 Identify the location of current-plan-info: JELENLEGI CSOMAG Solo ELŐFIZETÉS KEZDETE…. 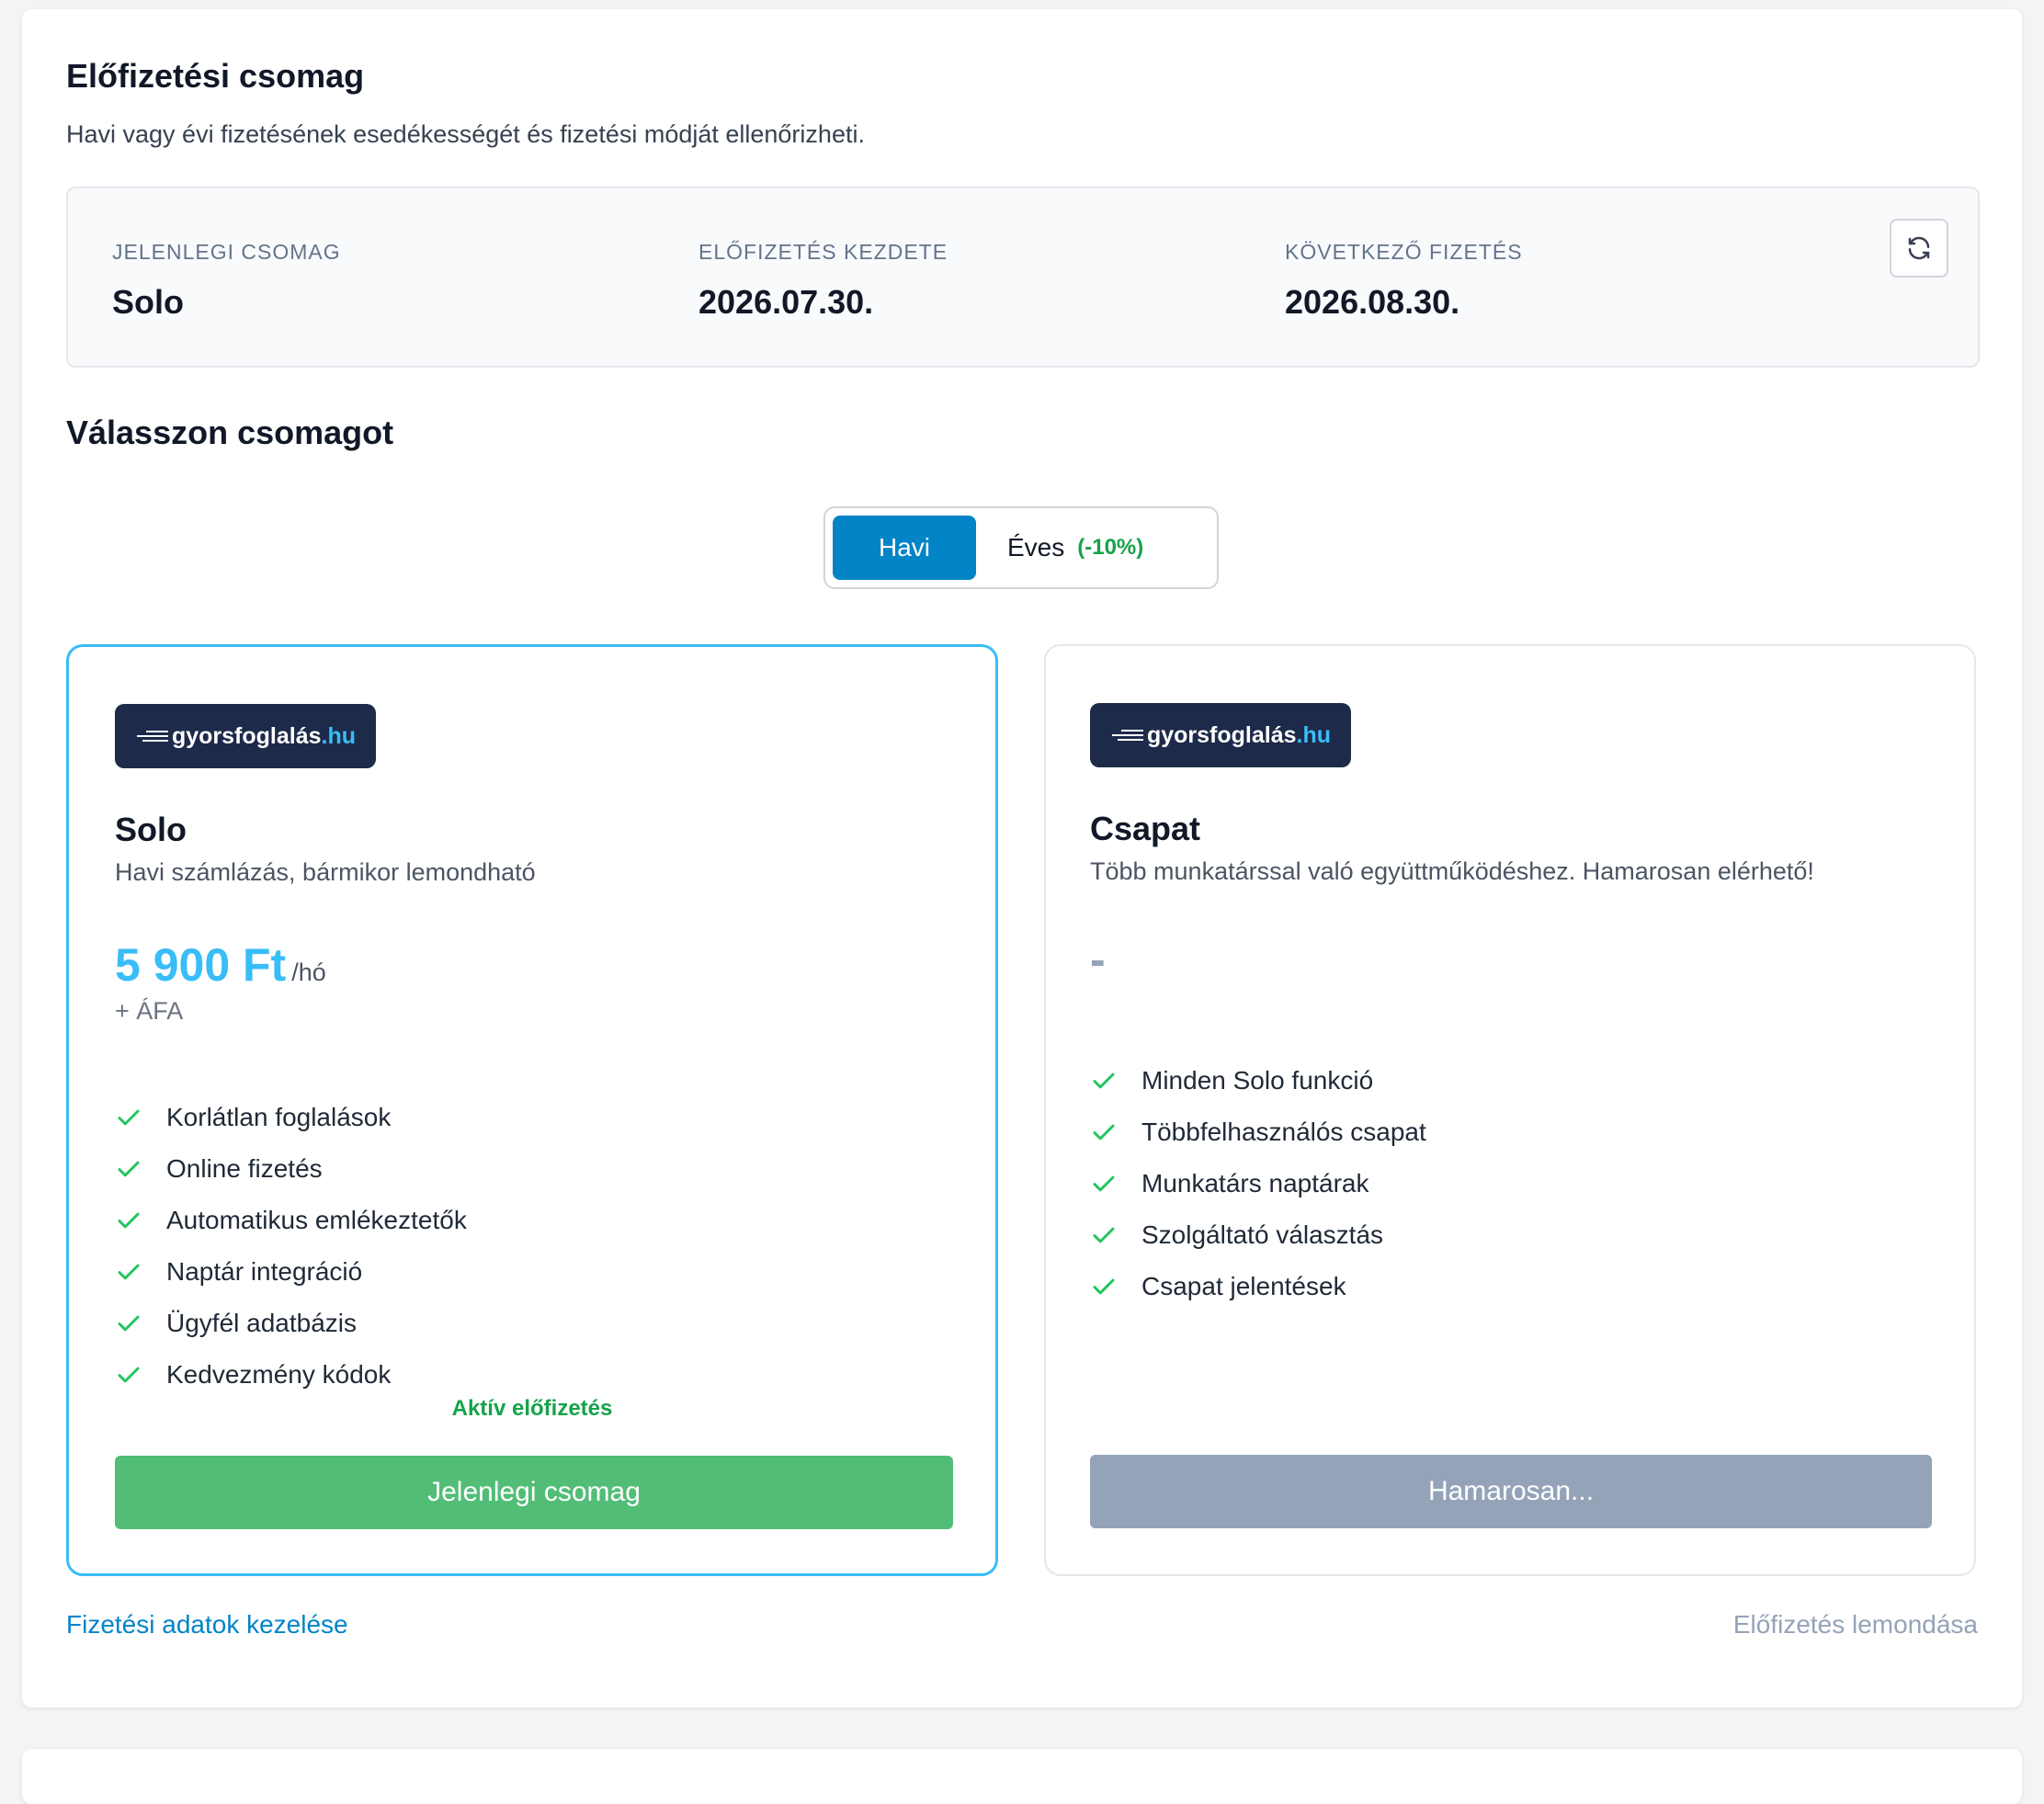
(1023, 277).